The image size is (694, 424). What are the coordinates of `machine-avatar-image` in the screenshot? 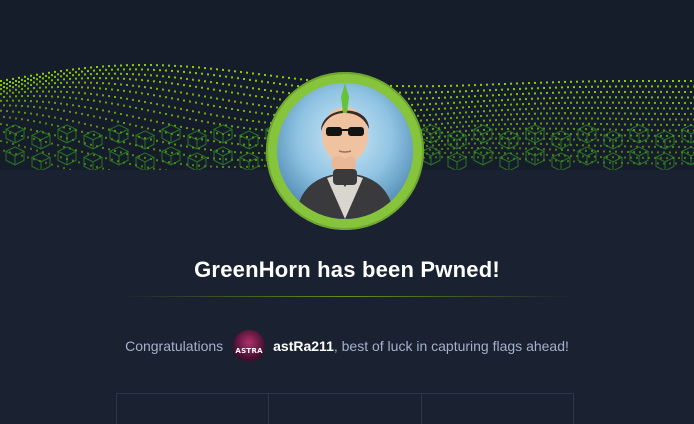 It's located at (345, 151).